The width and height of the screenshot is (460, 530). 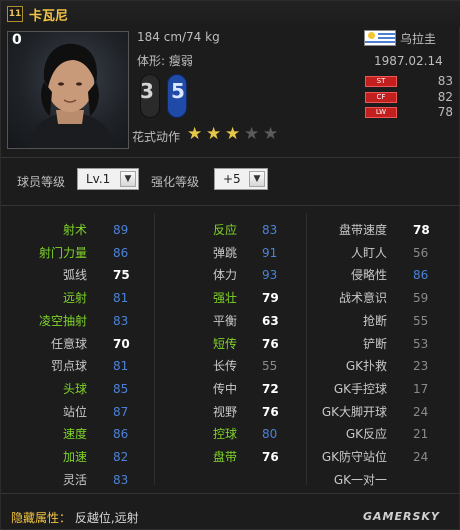 What do you see at coordinates (445, 81) in the screenshot?
I see `position-rating: 83` at bounding box center [445, 81].